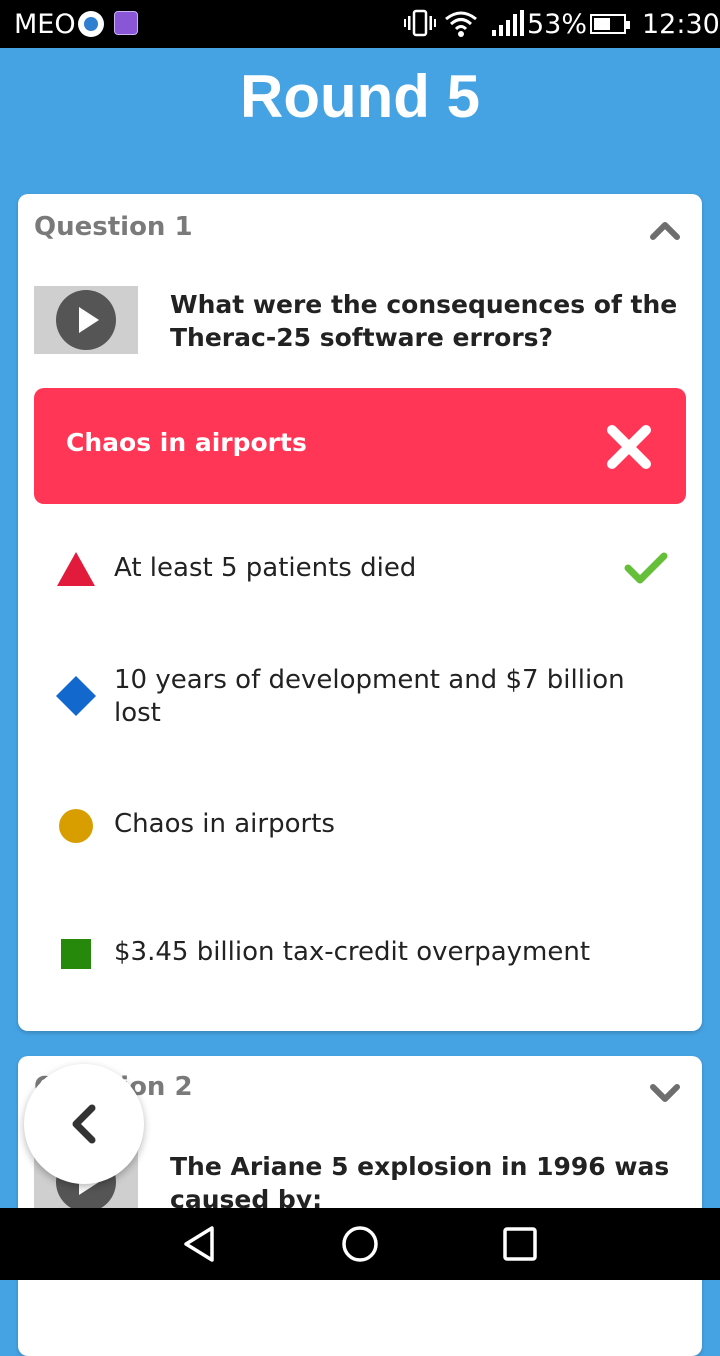 Image resolution: width=720 pixels, height=1356 pixels. I want to click on chevron-up-icon, so click(665, 230).